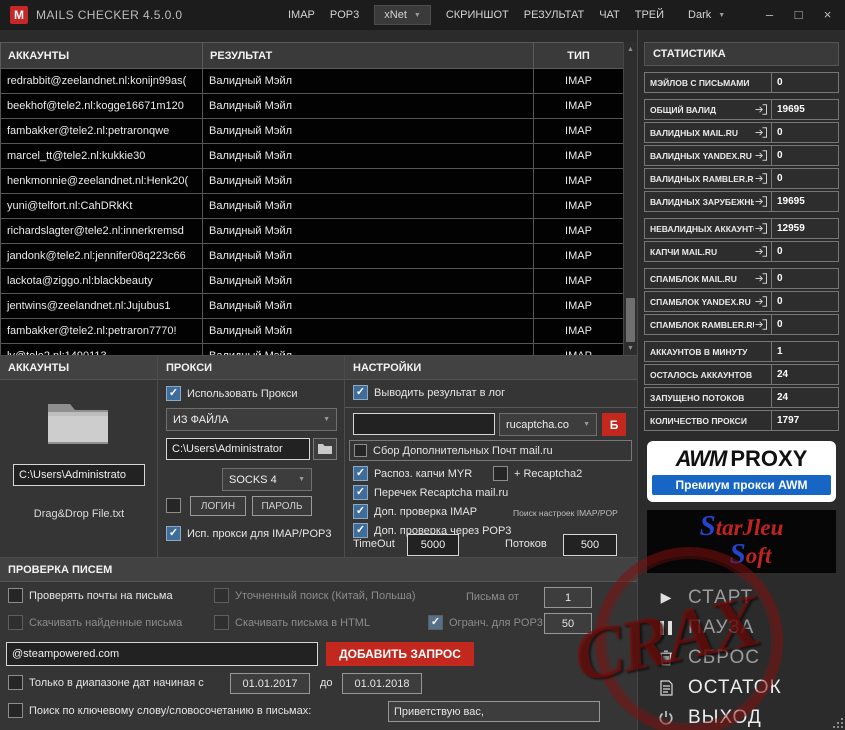 This screenshot has height=730, width=845. Describe the element at coordinates (173, 533) in the screenshot. I see `proxy-for-imap-pop3-checkbox` at that location.